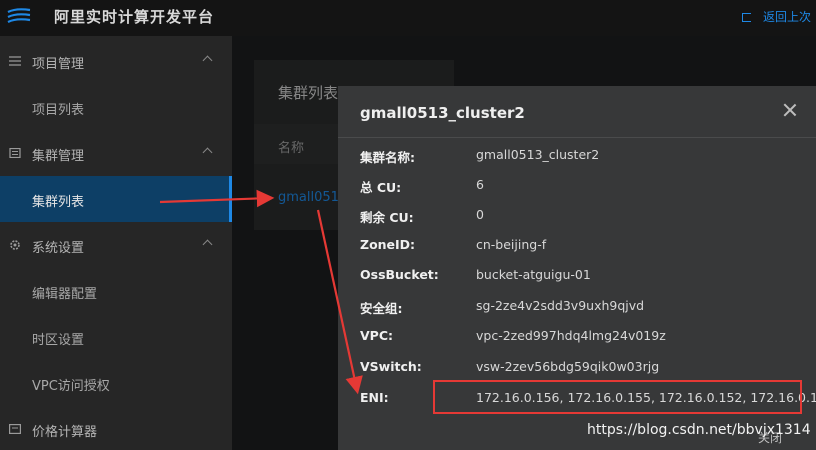  What do you see at coordinates (217, 198) in the screenshot?
I see `arrow-to-cluster-link` at bounding box center [217, 198].